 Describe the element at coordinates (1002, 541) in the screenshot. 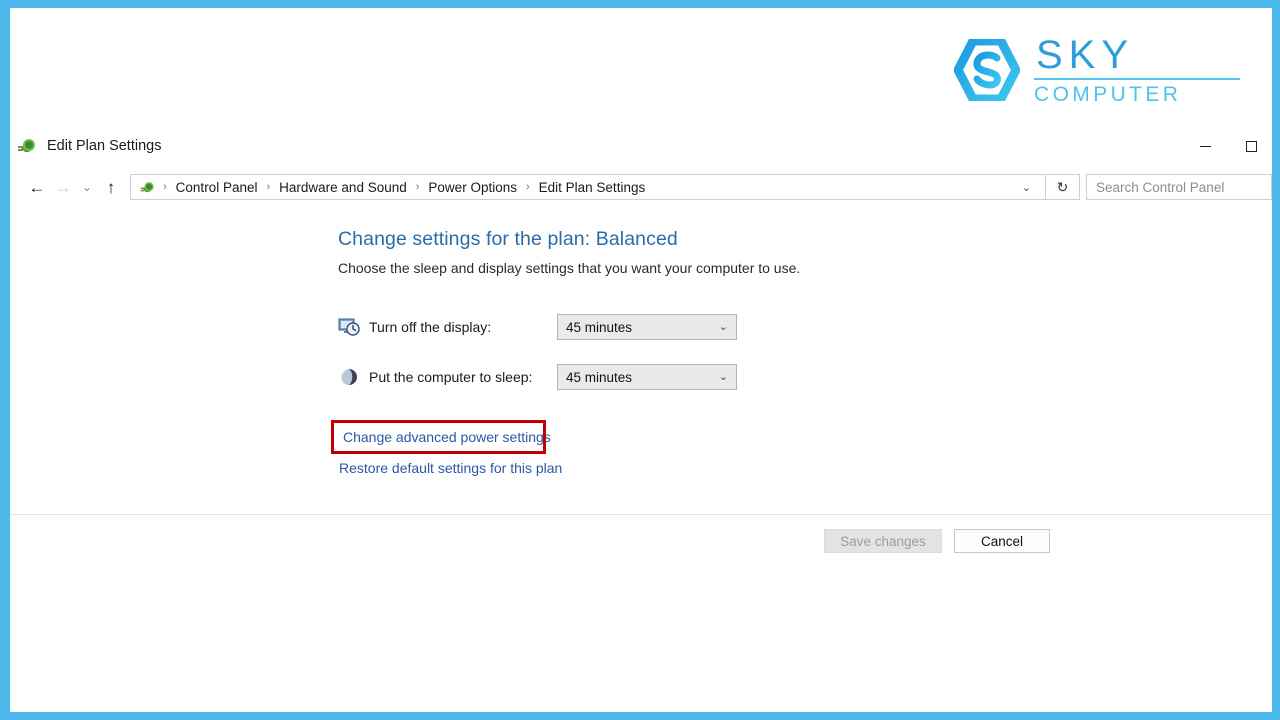

I see `cancel-button: Cancel` at that location.